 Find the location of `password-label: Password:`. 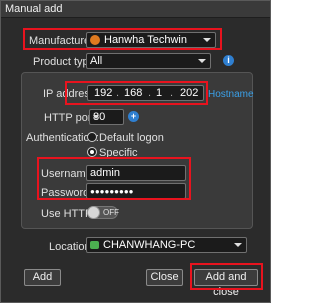

password-label: Password: is located at coordinates (67, 193).